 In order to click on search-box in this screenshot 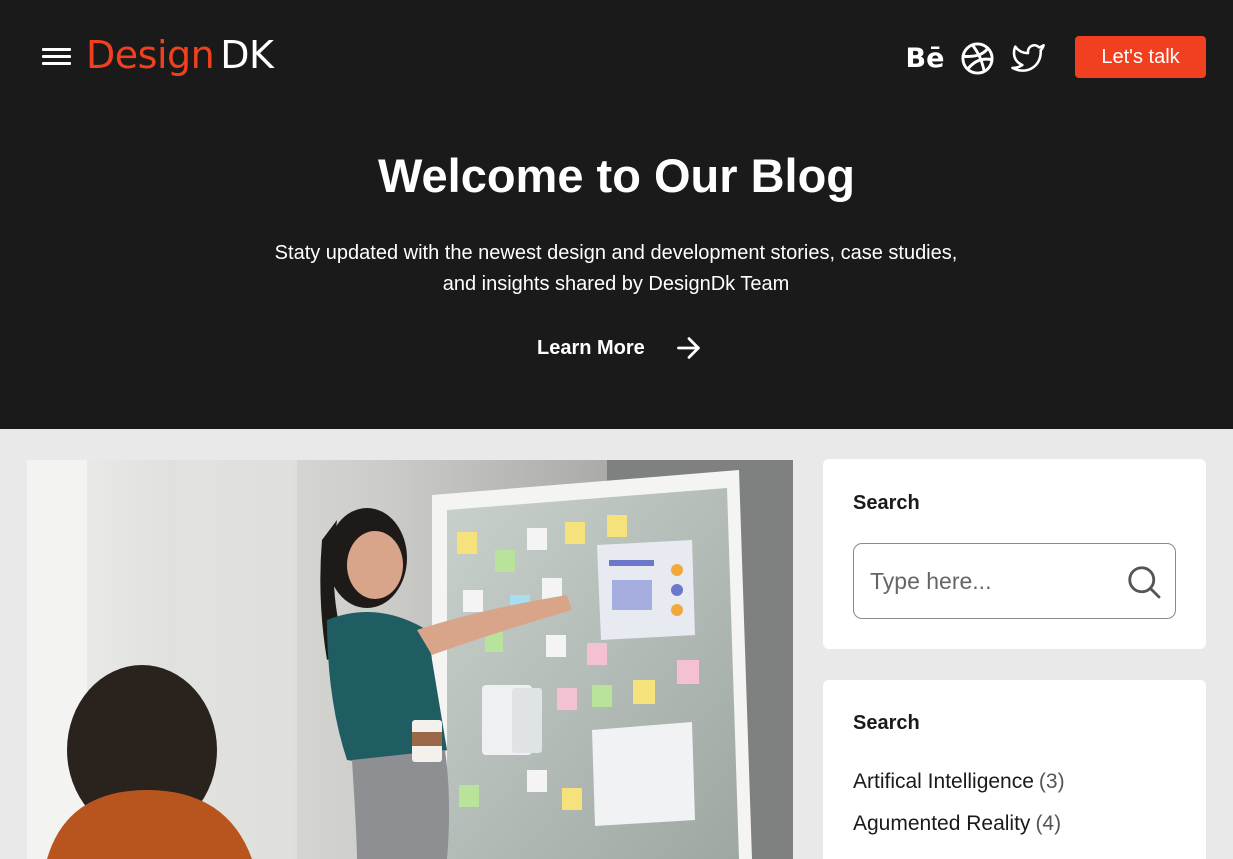, I will do `click(1014, 581)`.